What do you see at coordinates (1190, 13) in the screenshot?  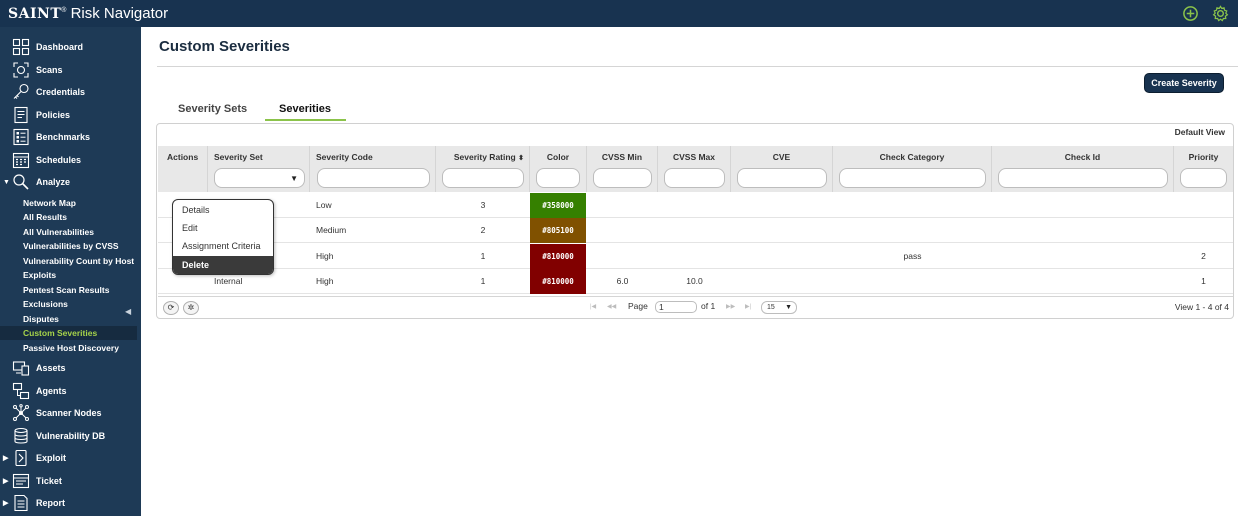 I see `plus-circle-icon` at bounding box center [1190, 13].